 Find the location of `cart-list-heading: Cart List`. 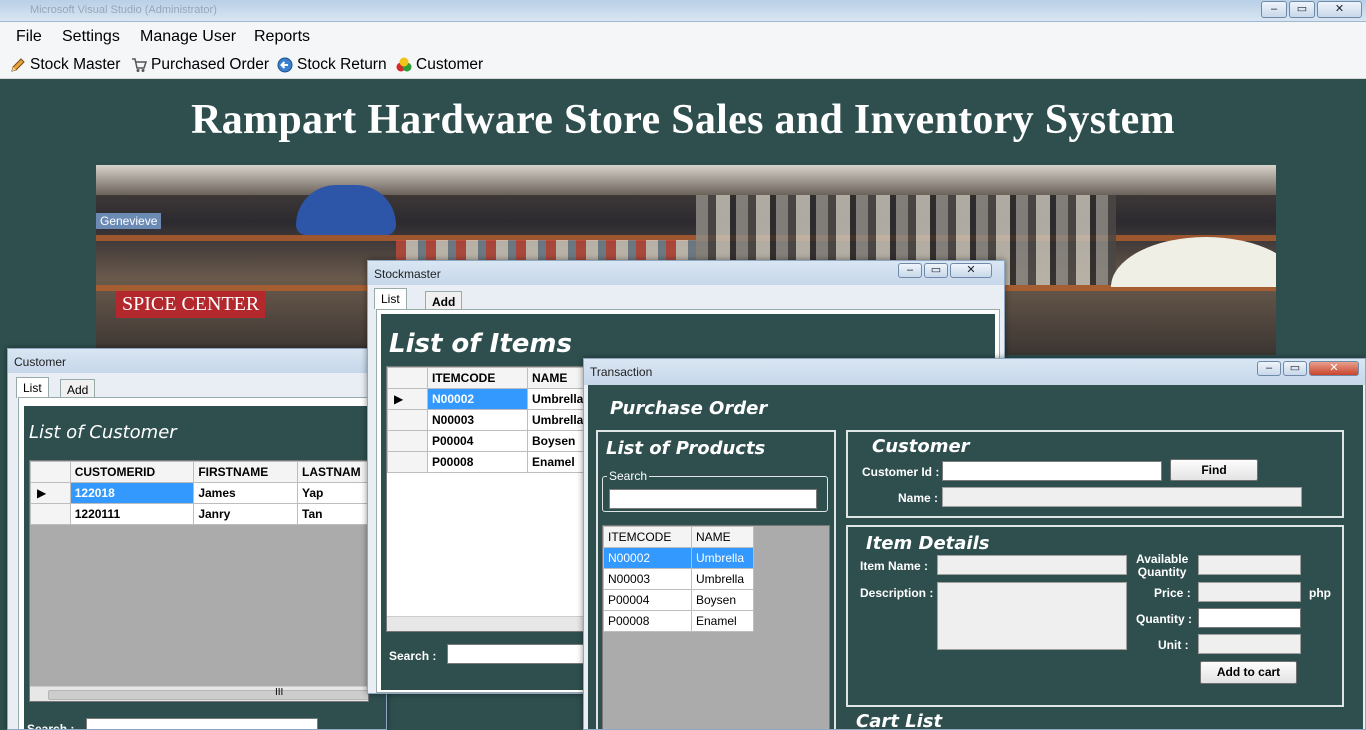

cart-list-heading: Cart List is located at coordinates (899, 720).